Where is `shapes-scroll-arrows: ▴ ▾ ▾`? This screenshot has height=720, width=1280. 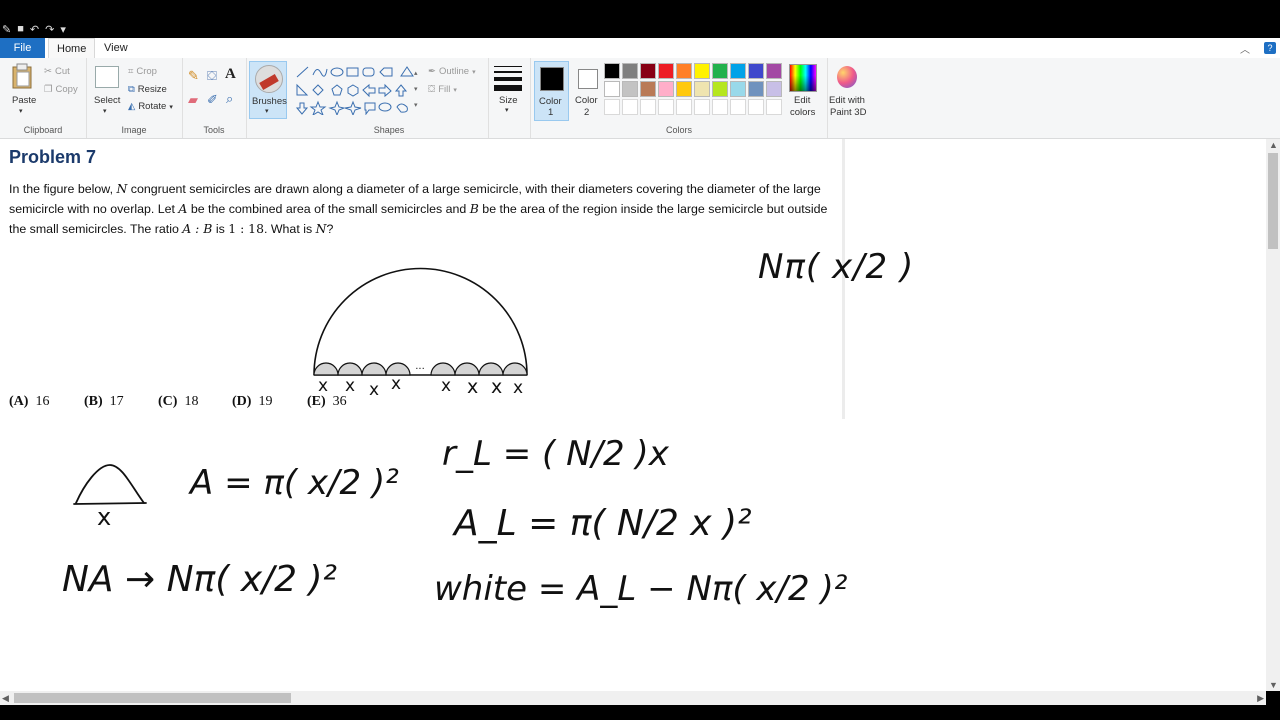 shapes-scroll-arrows: ▴ ▾ ▾ is located at coordinates (416, 90).